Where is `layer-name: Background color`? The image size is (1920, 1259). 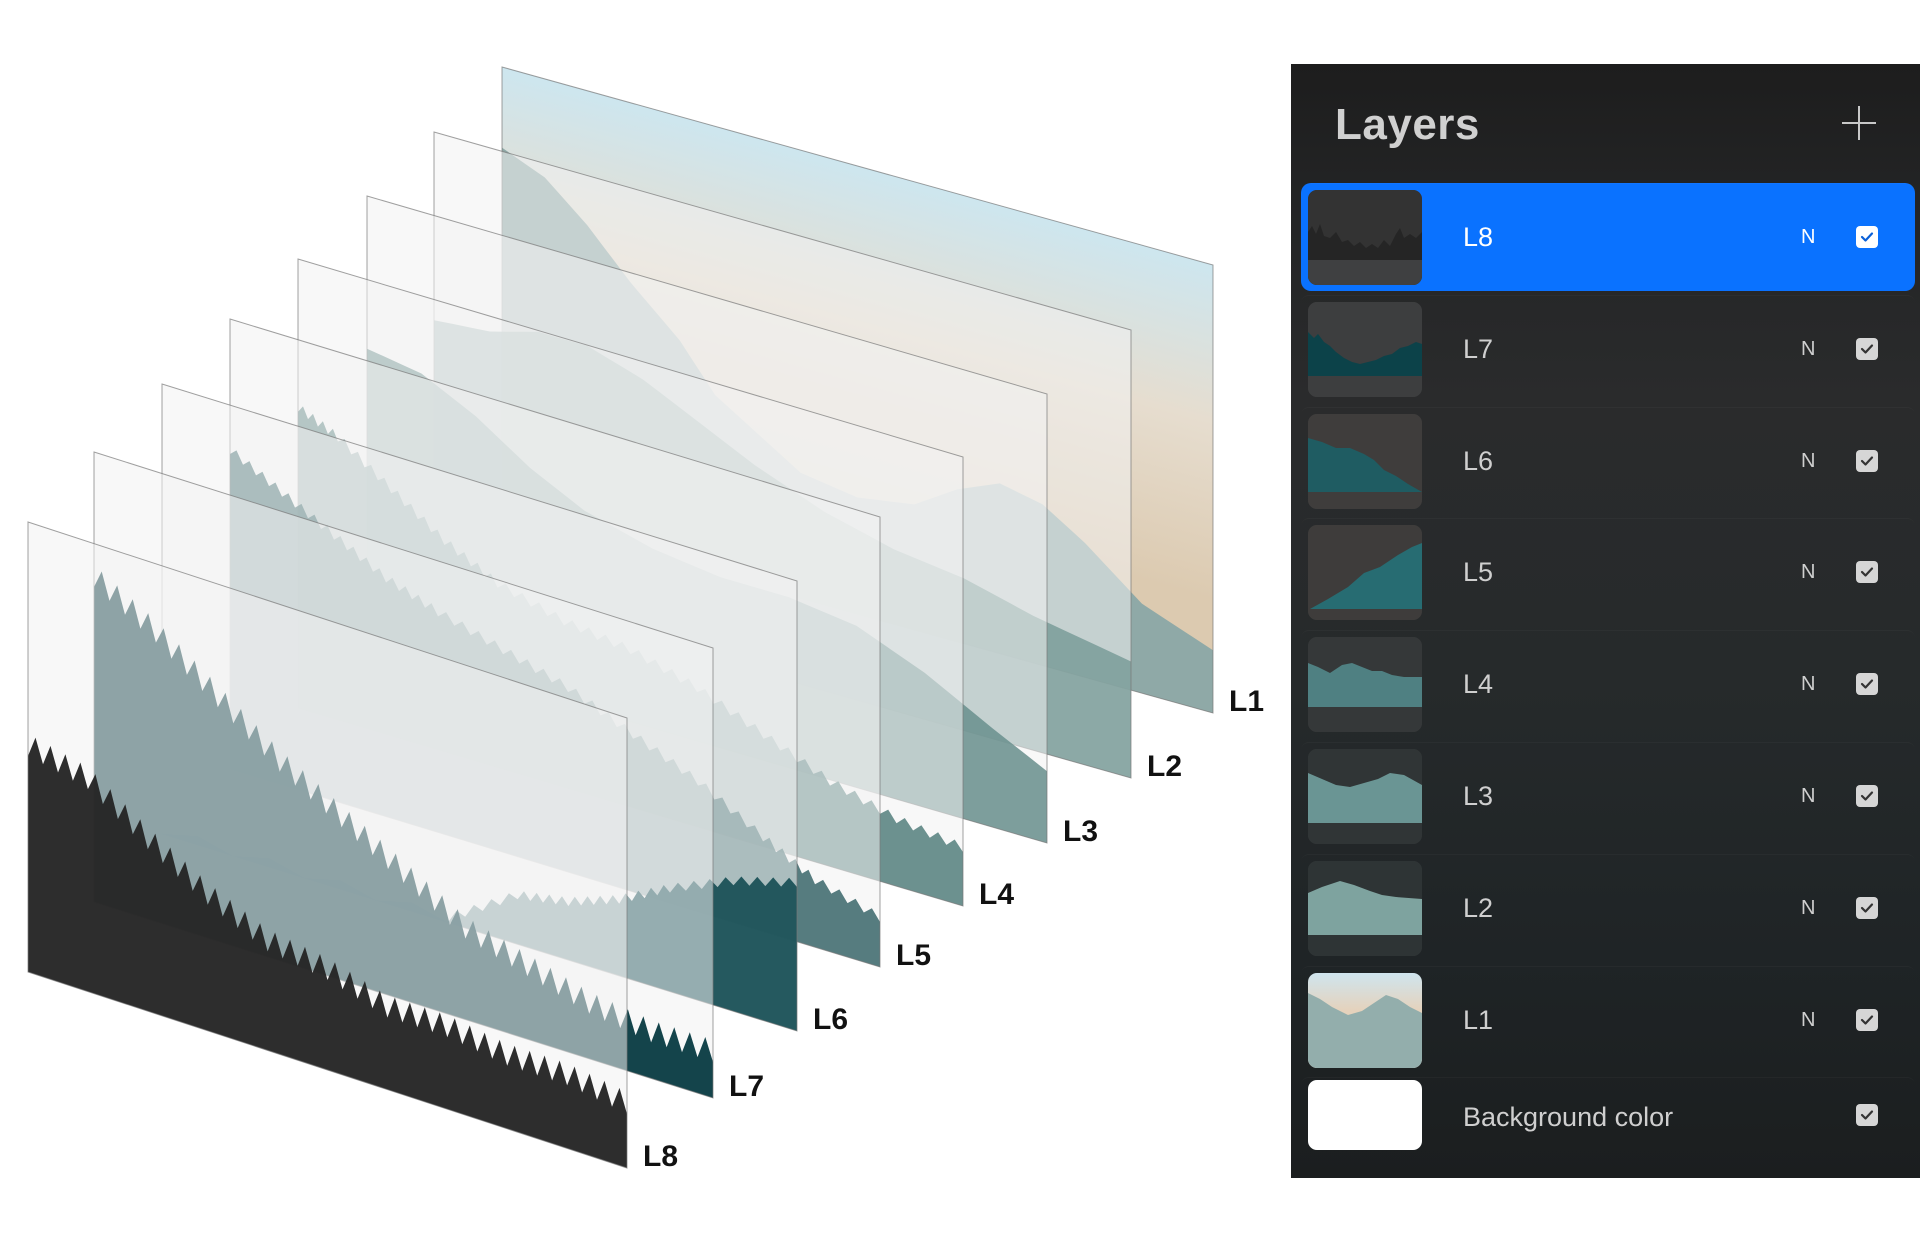
layer-name: Background color is located at coordinates (1568, 1117).